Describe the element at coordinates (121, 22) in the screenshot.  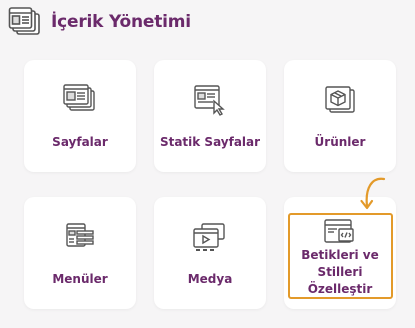
I see `page-title: İçerik Yönetimi` at that location.